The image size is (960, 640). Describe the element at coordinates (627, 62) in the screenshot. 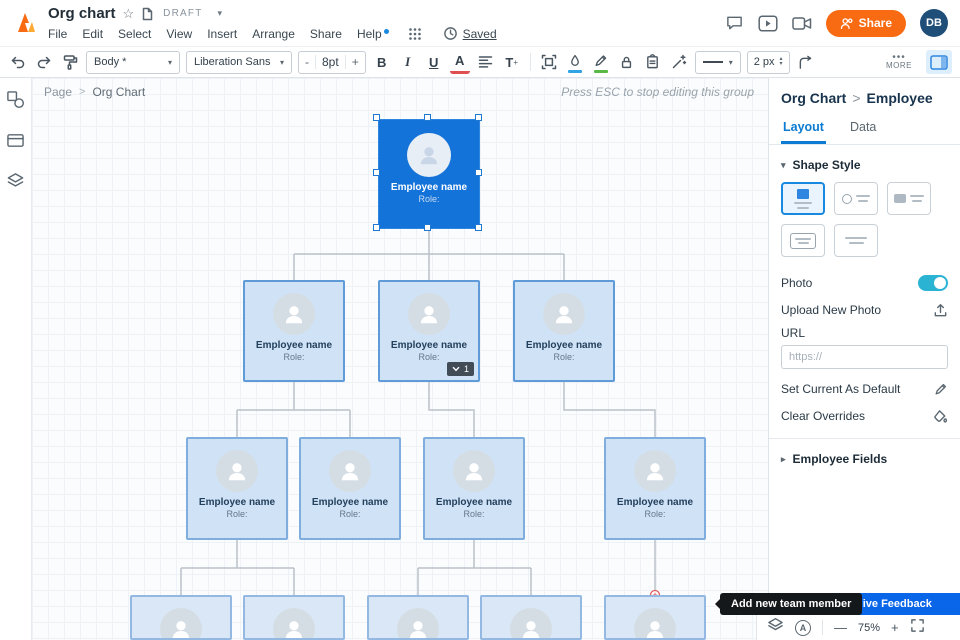

I see `lock-icon` at that location.